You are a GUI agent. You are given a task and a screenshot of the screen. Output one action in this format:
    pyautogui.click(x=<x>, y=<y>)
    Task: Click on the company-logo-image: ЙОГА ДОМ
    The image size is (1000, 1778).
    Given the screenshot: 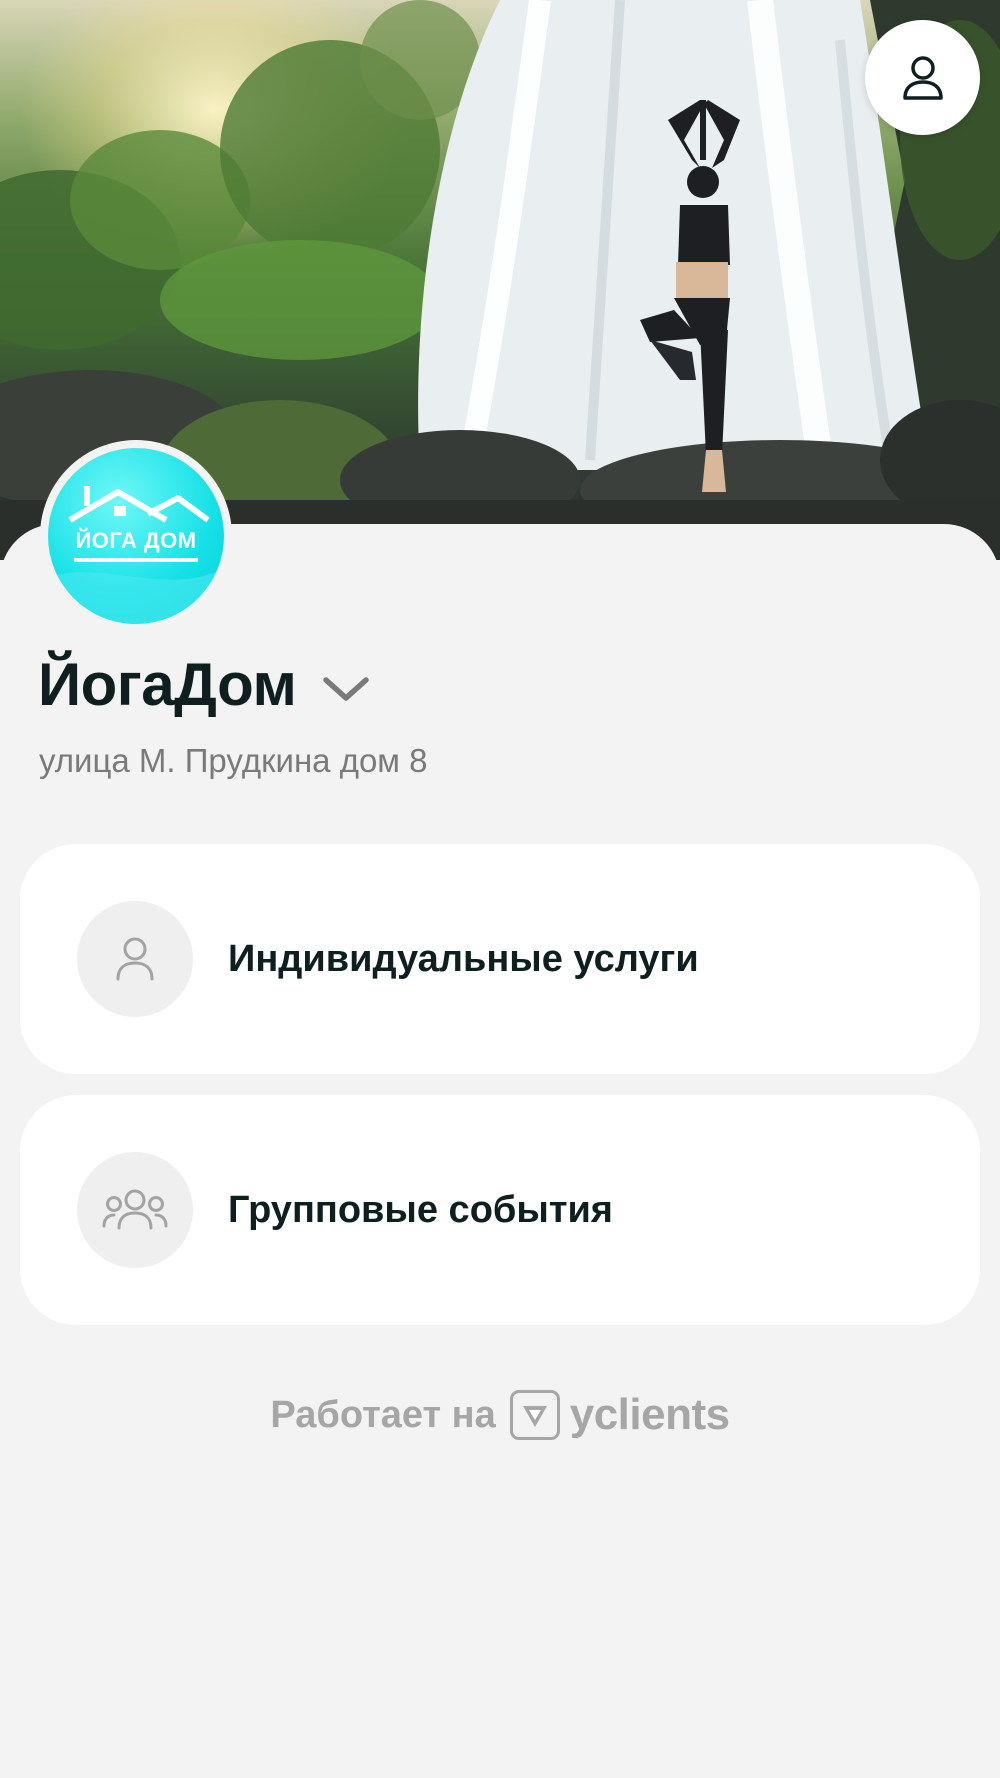 What is the action you would take?
    pyautogui.click(x=136, y=536)
    